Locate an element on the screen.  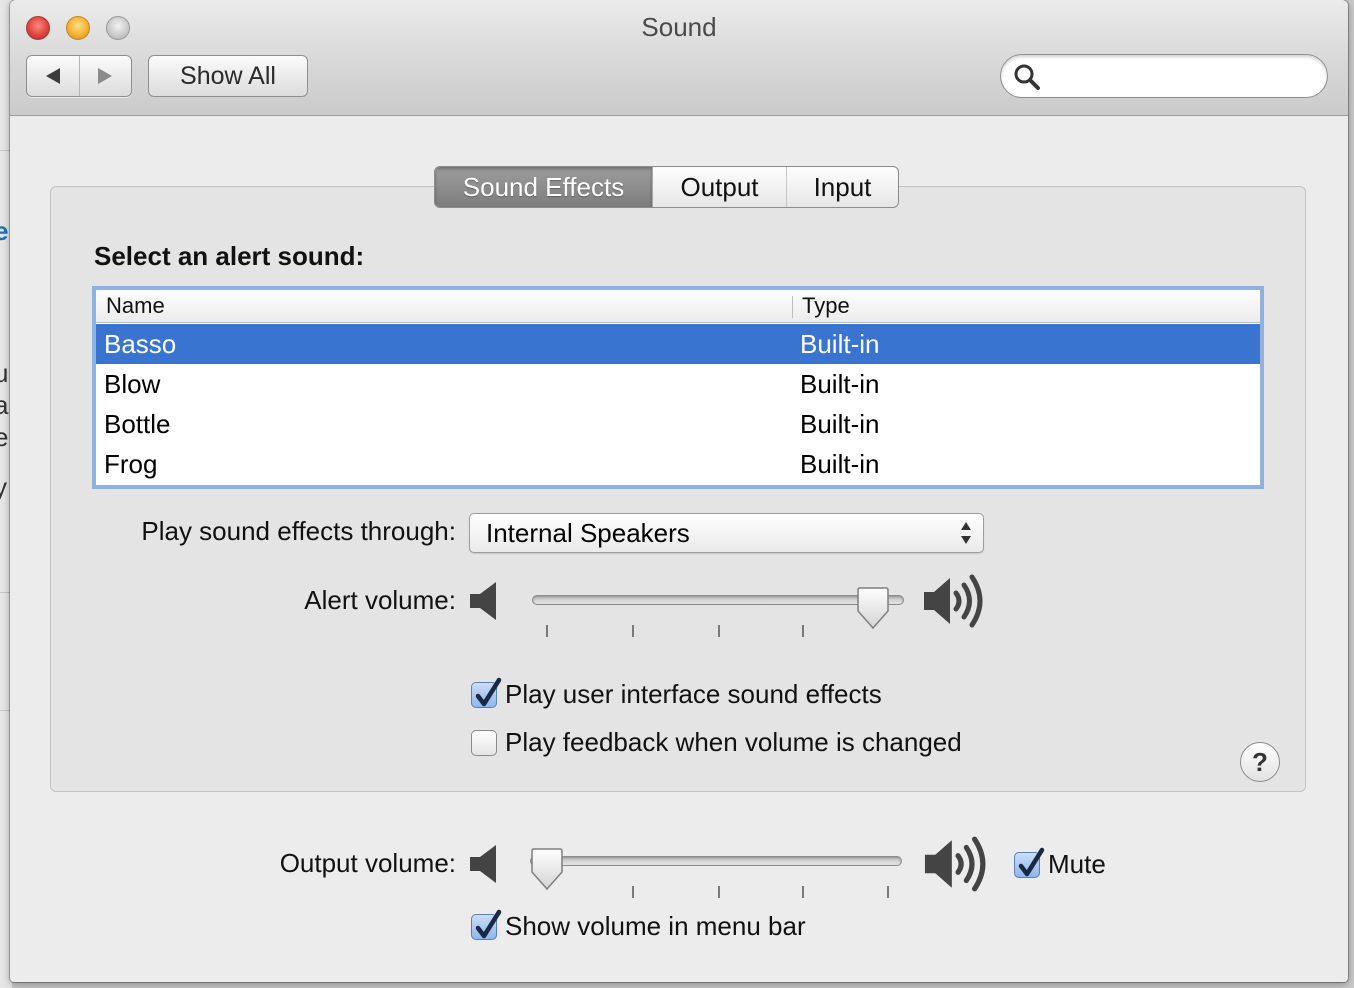
volume-feedback-checkbox is located at coordinates (484, 742).